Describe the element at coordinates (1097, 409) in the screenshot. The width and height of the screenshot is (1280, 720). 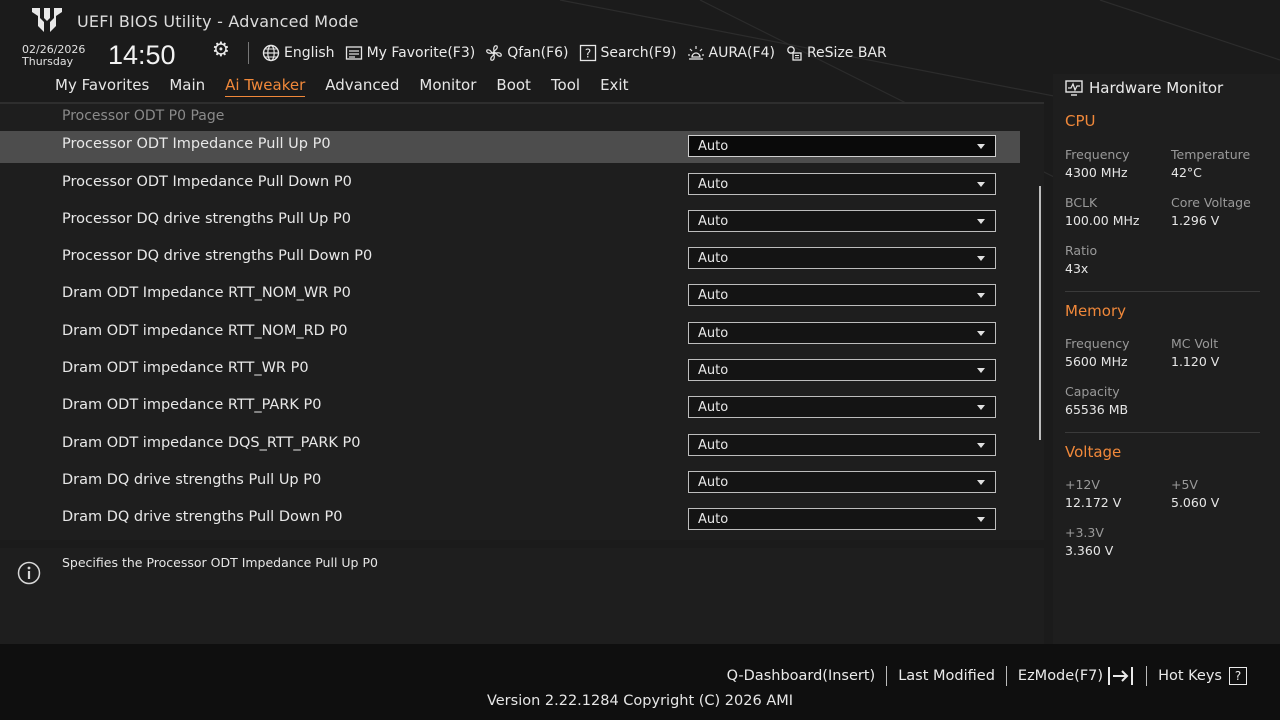
I see `capacity-value: 65536 MB` at that location.